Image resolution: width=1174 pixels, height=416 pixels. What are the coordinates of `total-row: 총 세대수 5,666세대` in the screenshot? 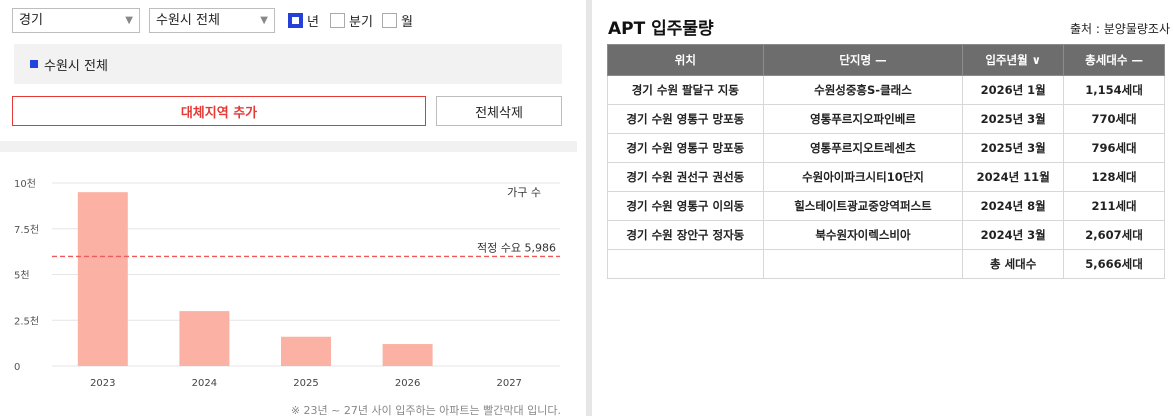 It's located at (886, 264).